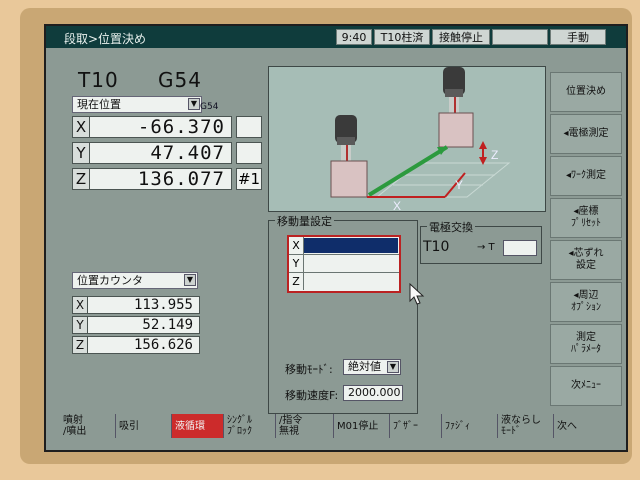  I want to click on move-arrow-icon, so click(408, 171).